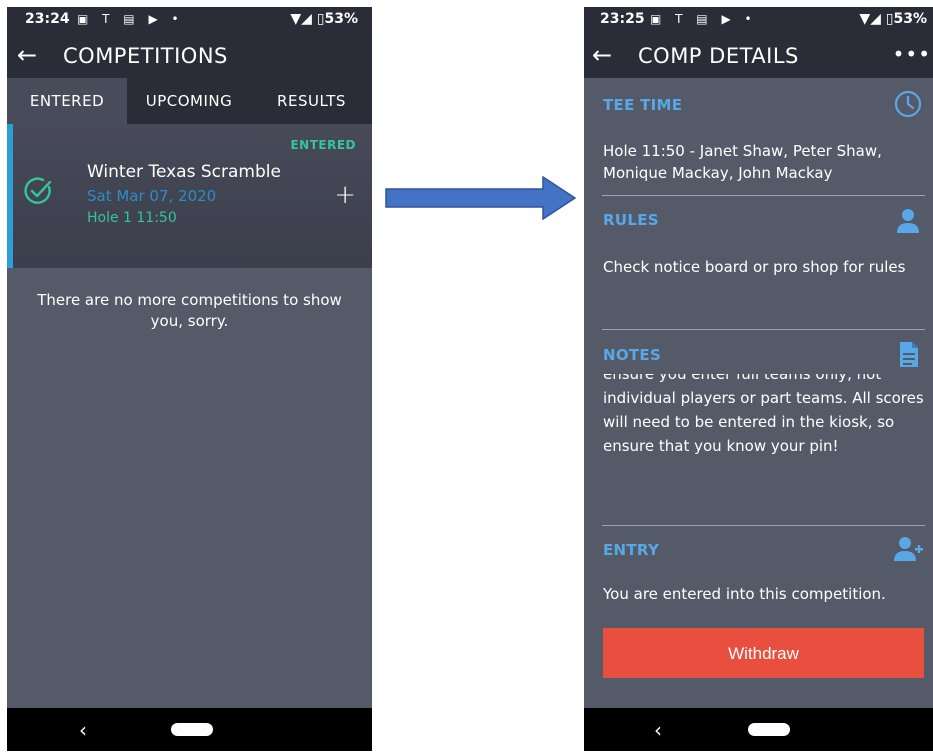 The height and width of the screenshot is (753, 933). What do you see at coordinates (145, 56) in the screenshot?
I see `page-title: COMPETITIONS` at bounding box center [145, 56].